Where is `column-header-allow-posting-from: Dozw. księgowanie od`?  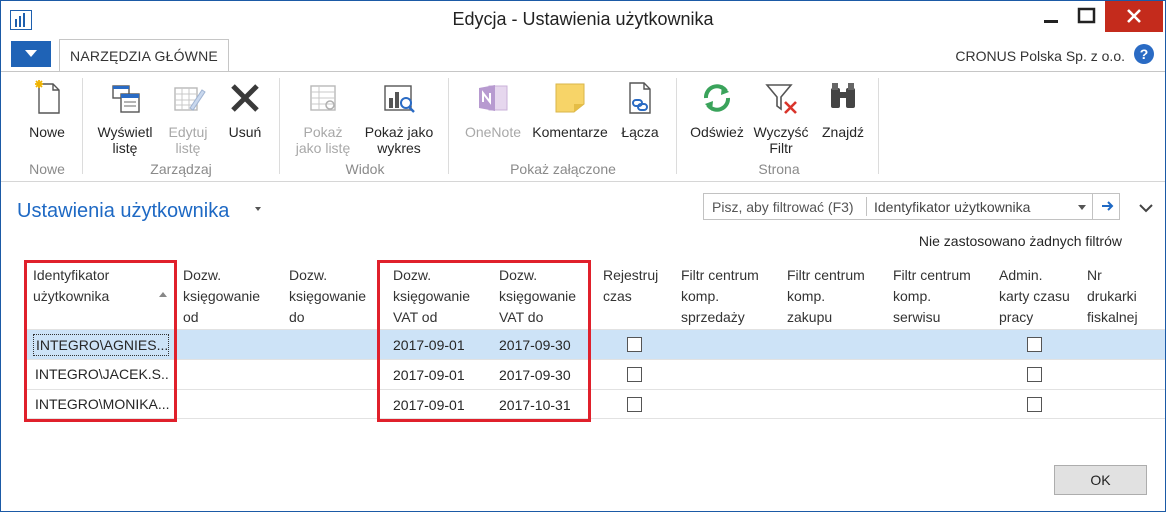 column-header-allow-posting-from: Dozw. księgowanie od is located at coordinates (228, 294).